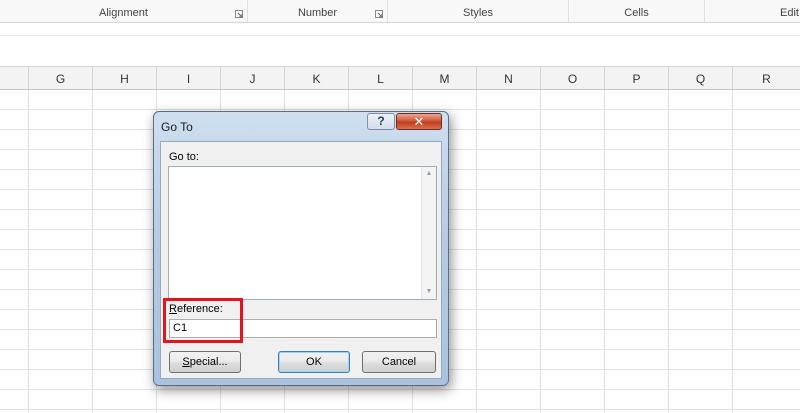  What do you see at coordinates (400, 35) in the screenshot?
I see `formula-bar-divider` at bounding box center [400, 35].